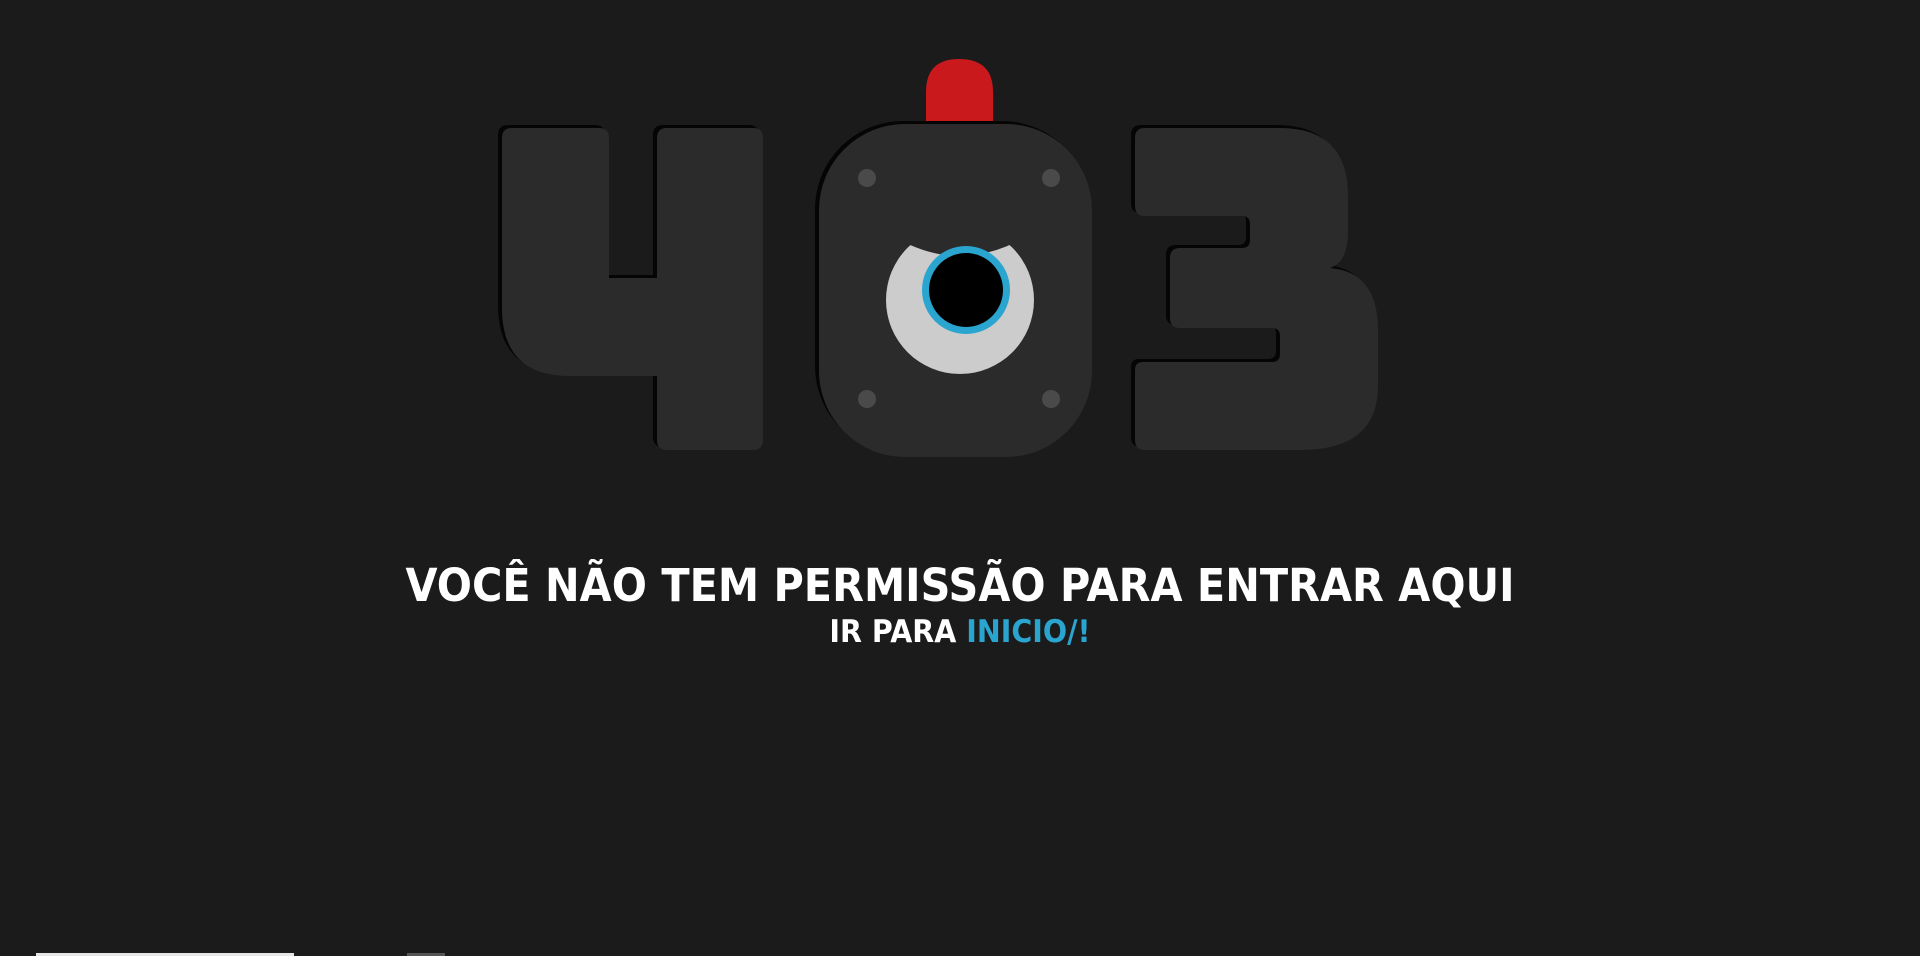 The image size is (1920, 956). I want to click on go-home-line: IR PARA INICIO/!, so click(960, 632).